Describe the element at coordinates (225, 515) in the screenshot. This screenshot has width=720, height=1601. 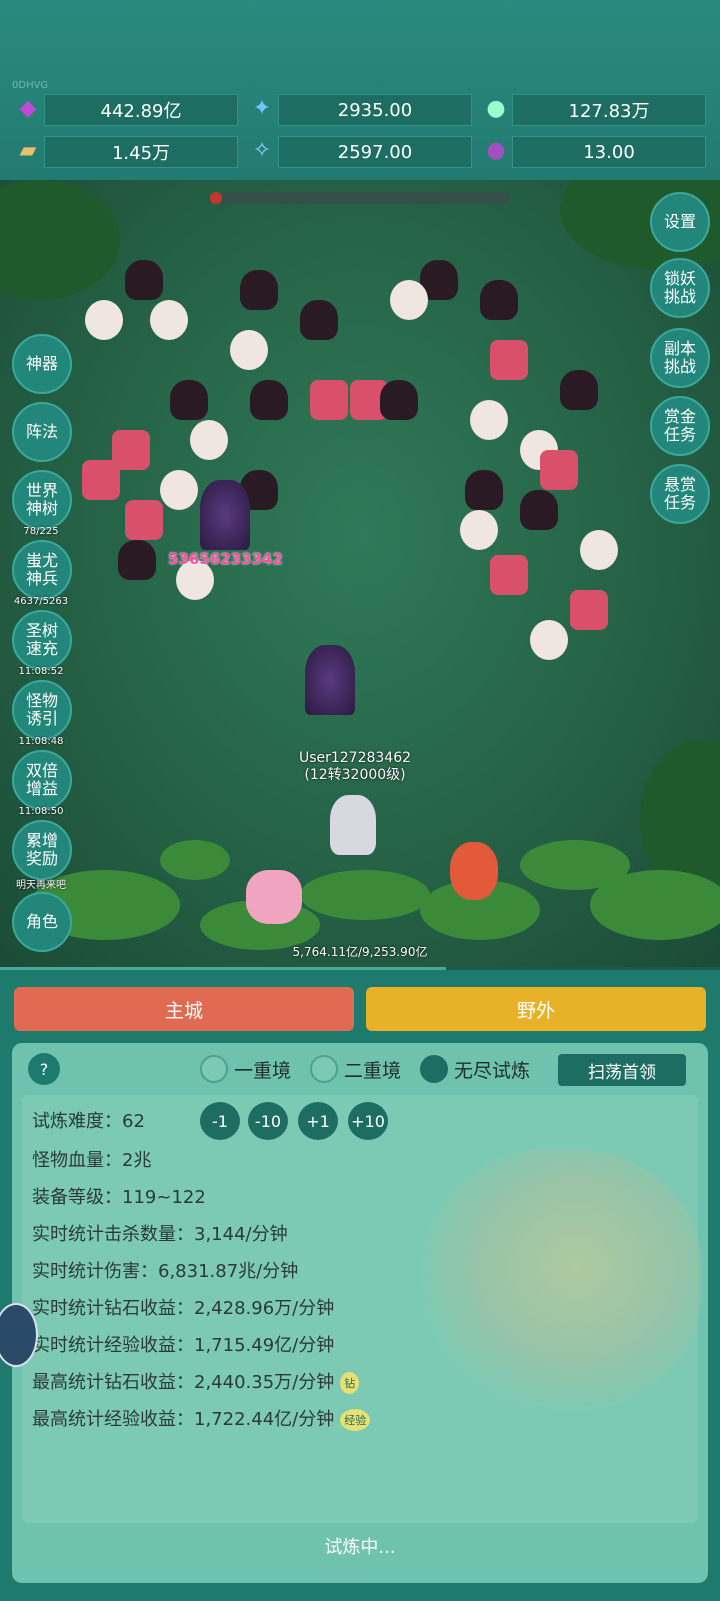
I see `tornado-effect` at that location.